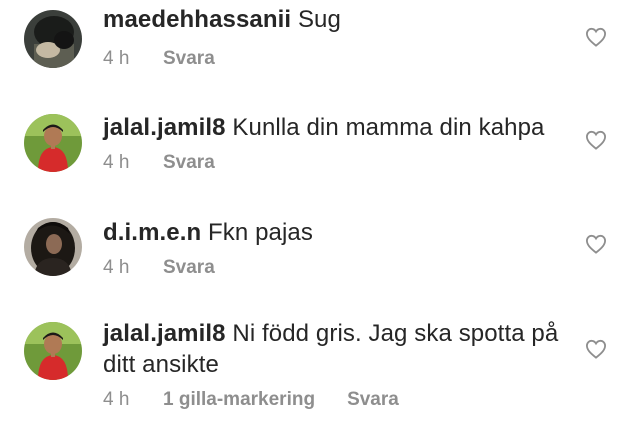 The width and height of the screenshot is (640, 433). I want to click on comment-text: maedehhassanii Sug, so click(338, 19).